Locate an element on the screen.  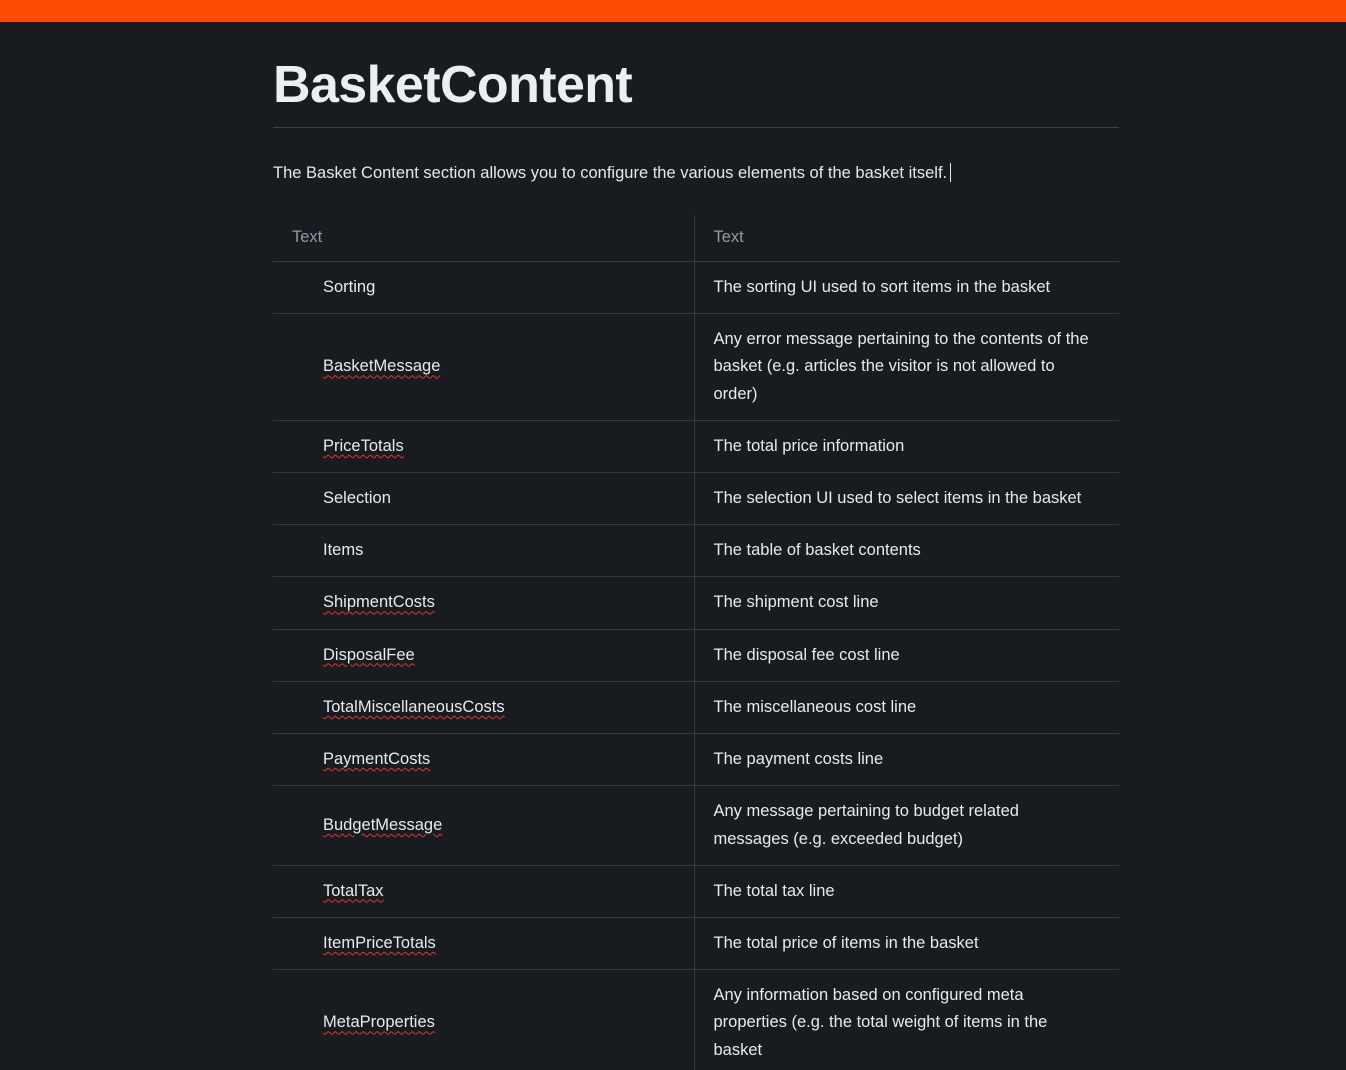
column-header-description: Text is located at coordinates (906, 238).